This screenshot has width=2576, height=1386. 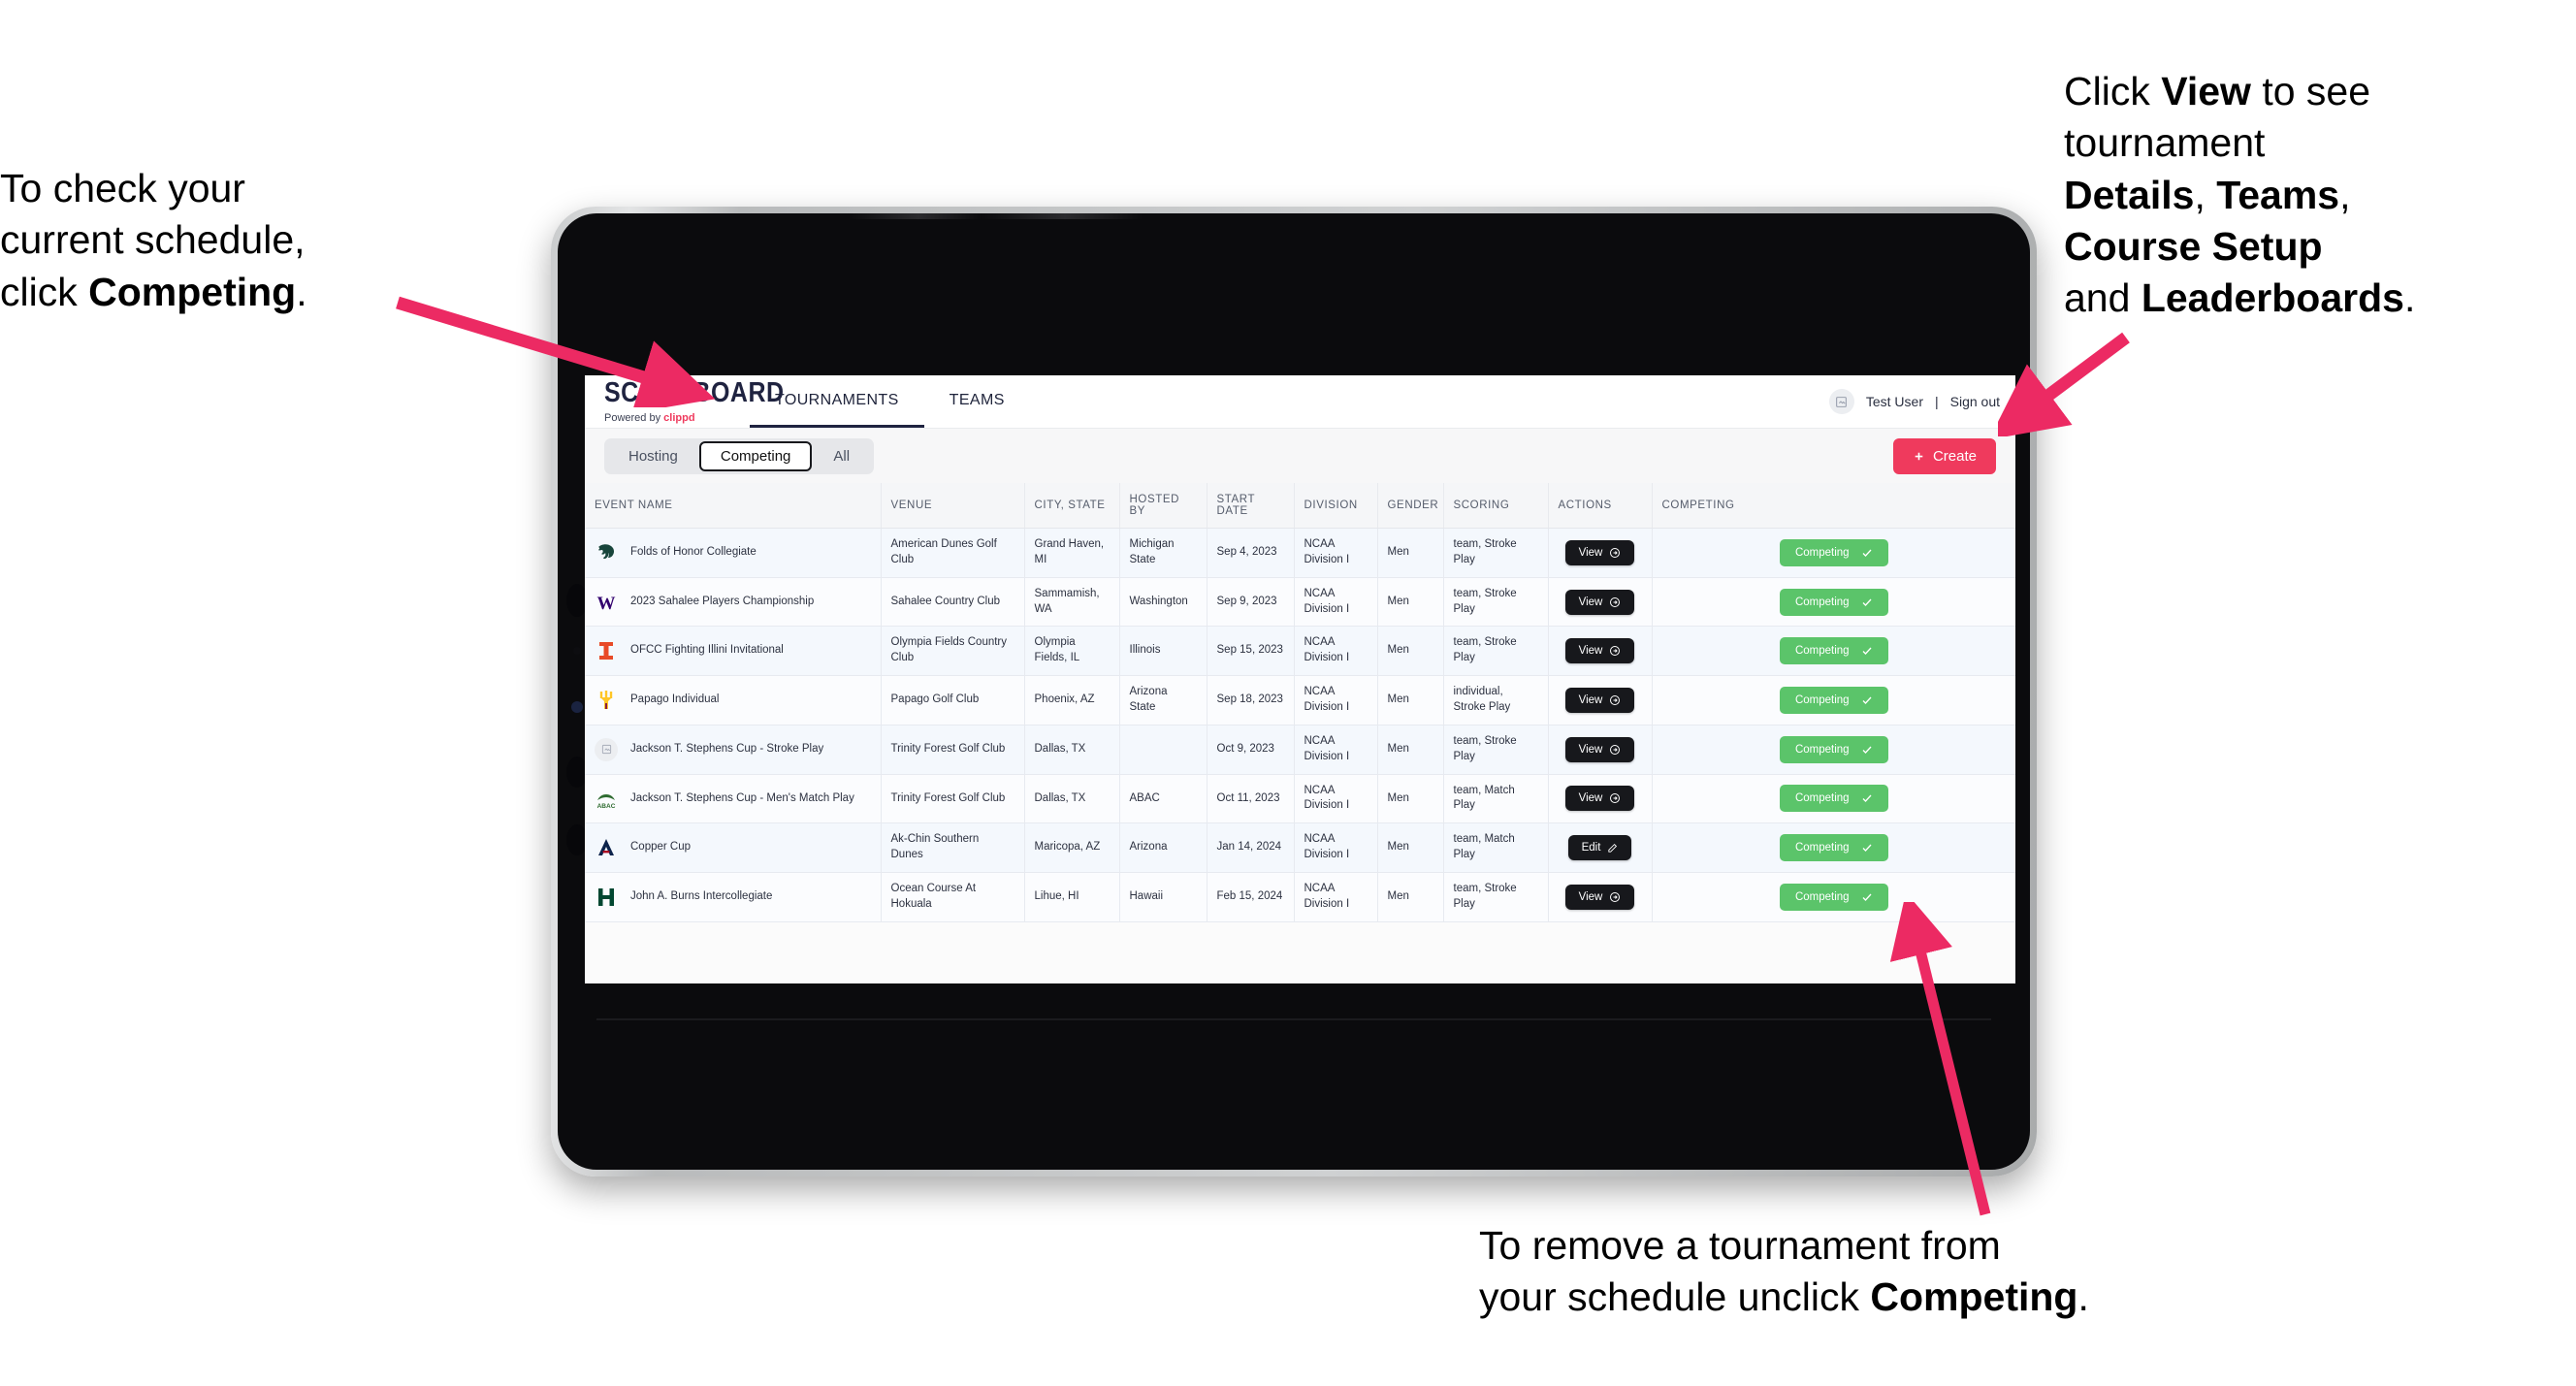 What do you see at coordinates (1336, 506) in the screenshot?
I see `column-header-division: DIVISION` at bounding box center [1336, 506].